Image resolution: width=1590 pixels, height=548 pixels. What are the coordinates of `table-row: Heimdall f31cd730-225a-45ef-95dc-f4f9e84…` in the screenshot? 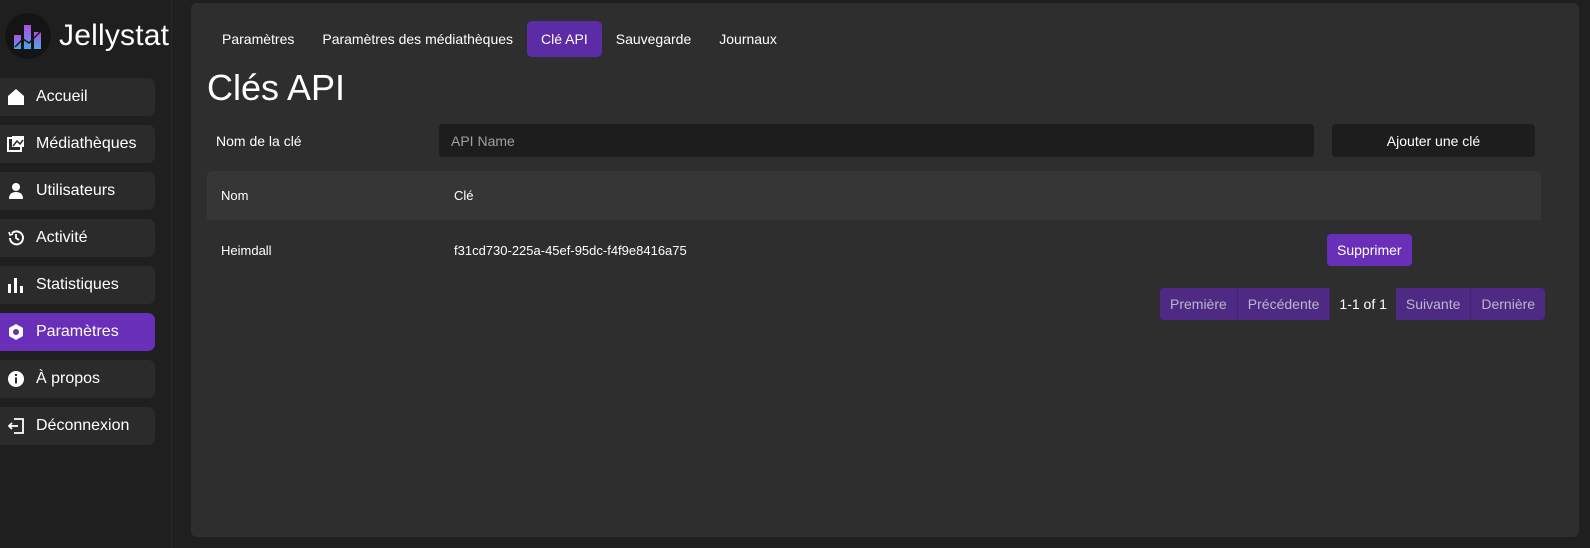 It's located at (874, 250).